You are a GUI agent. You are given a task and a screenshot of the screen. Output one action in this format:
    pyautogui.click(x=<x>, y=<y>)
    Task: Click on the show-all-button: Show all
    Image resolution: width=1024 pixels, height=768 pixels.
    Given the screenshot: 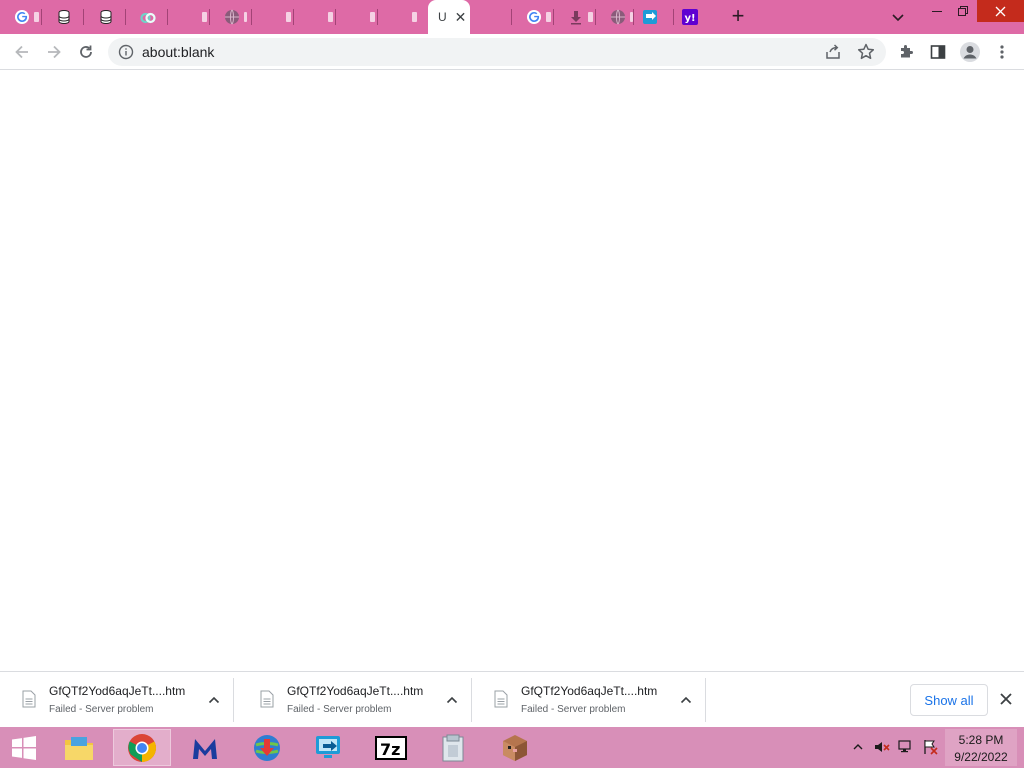 What is the action you would take?
    pyautogui.click(x=949, y=700)
    